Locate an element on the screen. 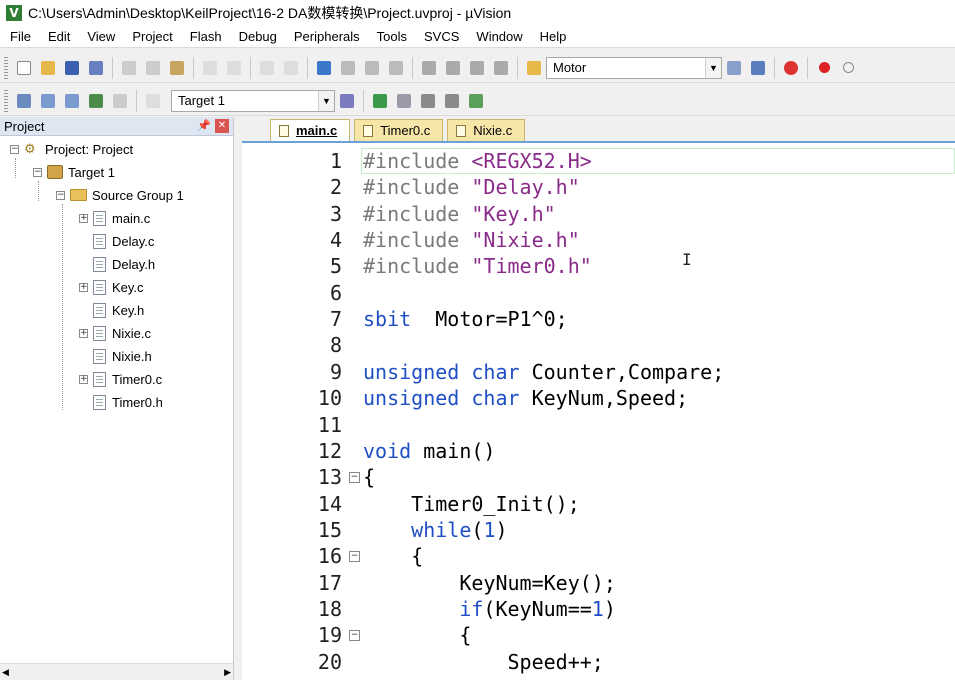 Image resolution: width=955 pixels, height=680 pixels. menu-debug: Debug is located at coordinates (256, 36).